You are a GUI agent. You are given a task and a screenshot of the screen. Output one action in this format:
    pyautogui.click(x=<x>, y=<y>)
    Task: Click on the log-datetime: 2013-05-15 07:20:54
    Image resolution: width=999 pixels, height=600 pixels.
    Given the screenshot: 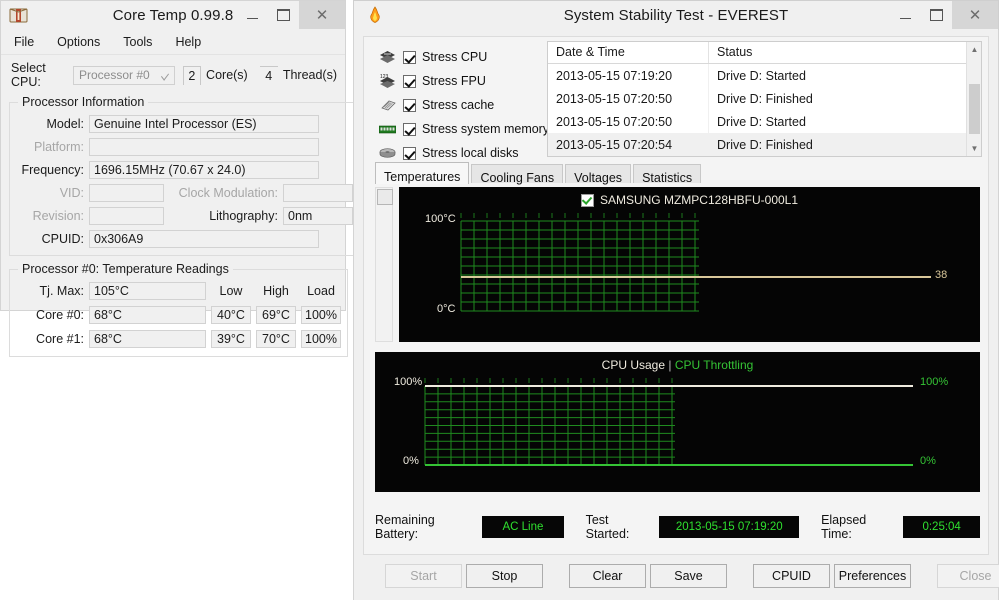 What is the action you would take?
    pyautogui.click(x=628, y=144)
    